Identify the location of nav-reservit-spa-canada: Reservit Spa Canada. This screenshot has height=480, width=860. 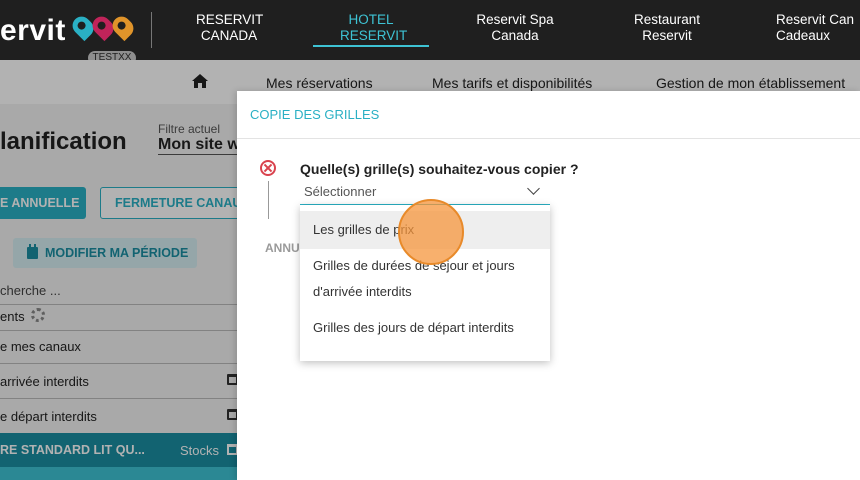
(515, 28).